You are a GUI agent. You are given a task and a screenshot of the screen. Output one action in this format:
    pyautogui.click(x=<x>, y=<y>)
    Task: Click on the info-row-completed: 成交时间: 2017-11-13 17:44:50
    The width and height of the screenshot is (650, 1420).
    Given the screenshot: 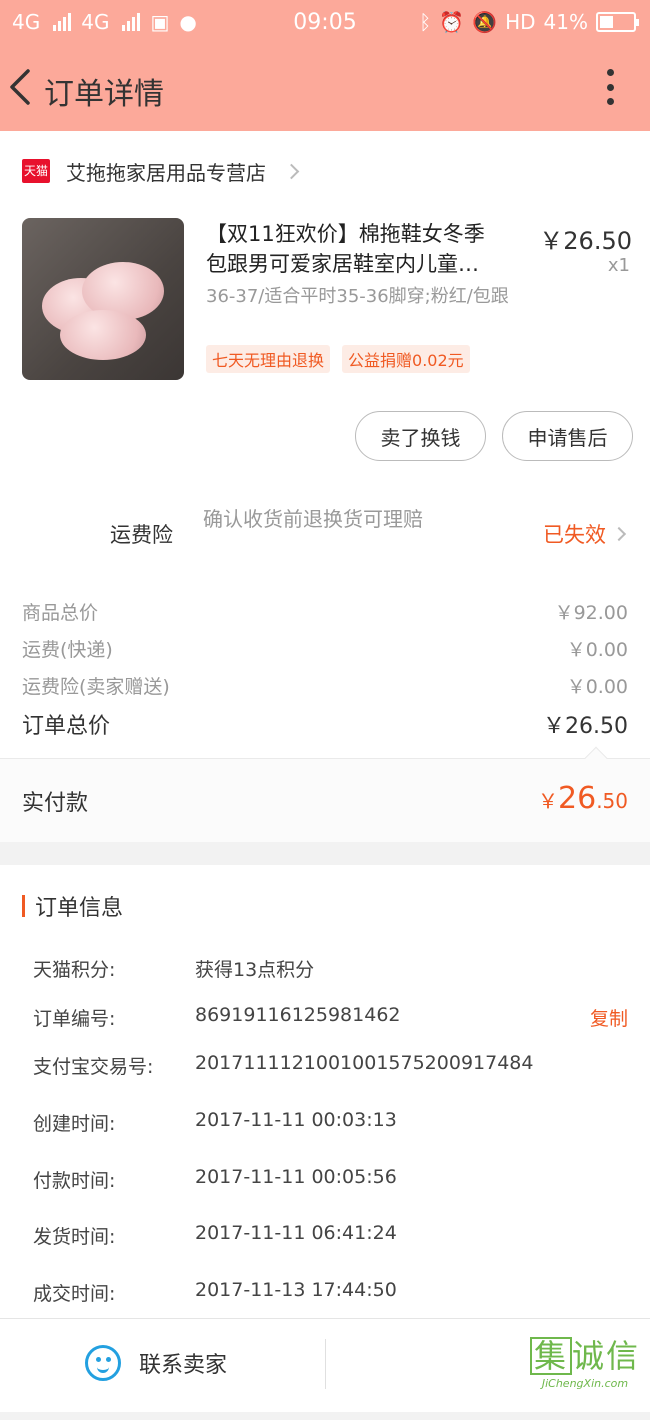 What is the action you would take?
    pyautogui.click(x=330, y=1293)
    